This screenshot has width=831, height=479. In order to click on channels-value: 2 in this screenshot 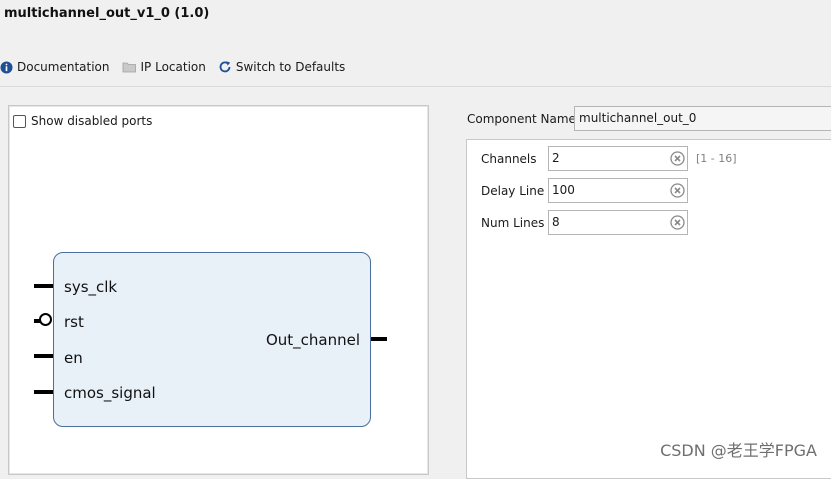, I will do `click(556, 158)`.